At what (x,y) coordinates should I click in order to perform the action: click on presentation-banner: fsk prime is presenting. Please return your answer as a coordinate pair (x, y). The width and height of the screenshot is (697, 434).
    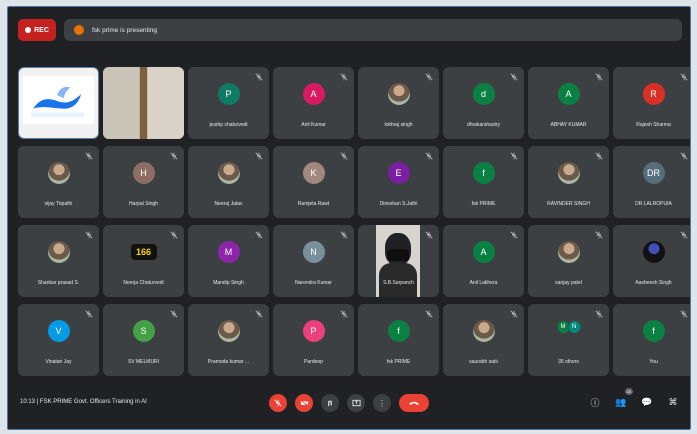
    Looking at the image, I should click on (373, 30).